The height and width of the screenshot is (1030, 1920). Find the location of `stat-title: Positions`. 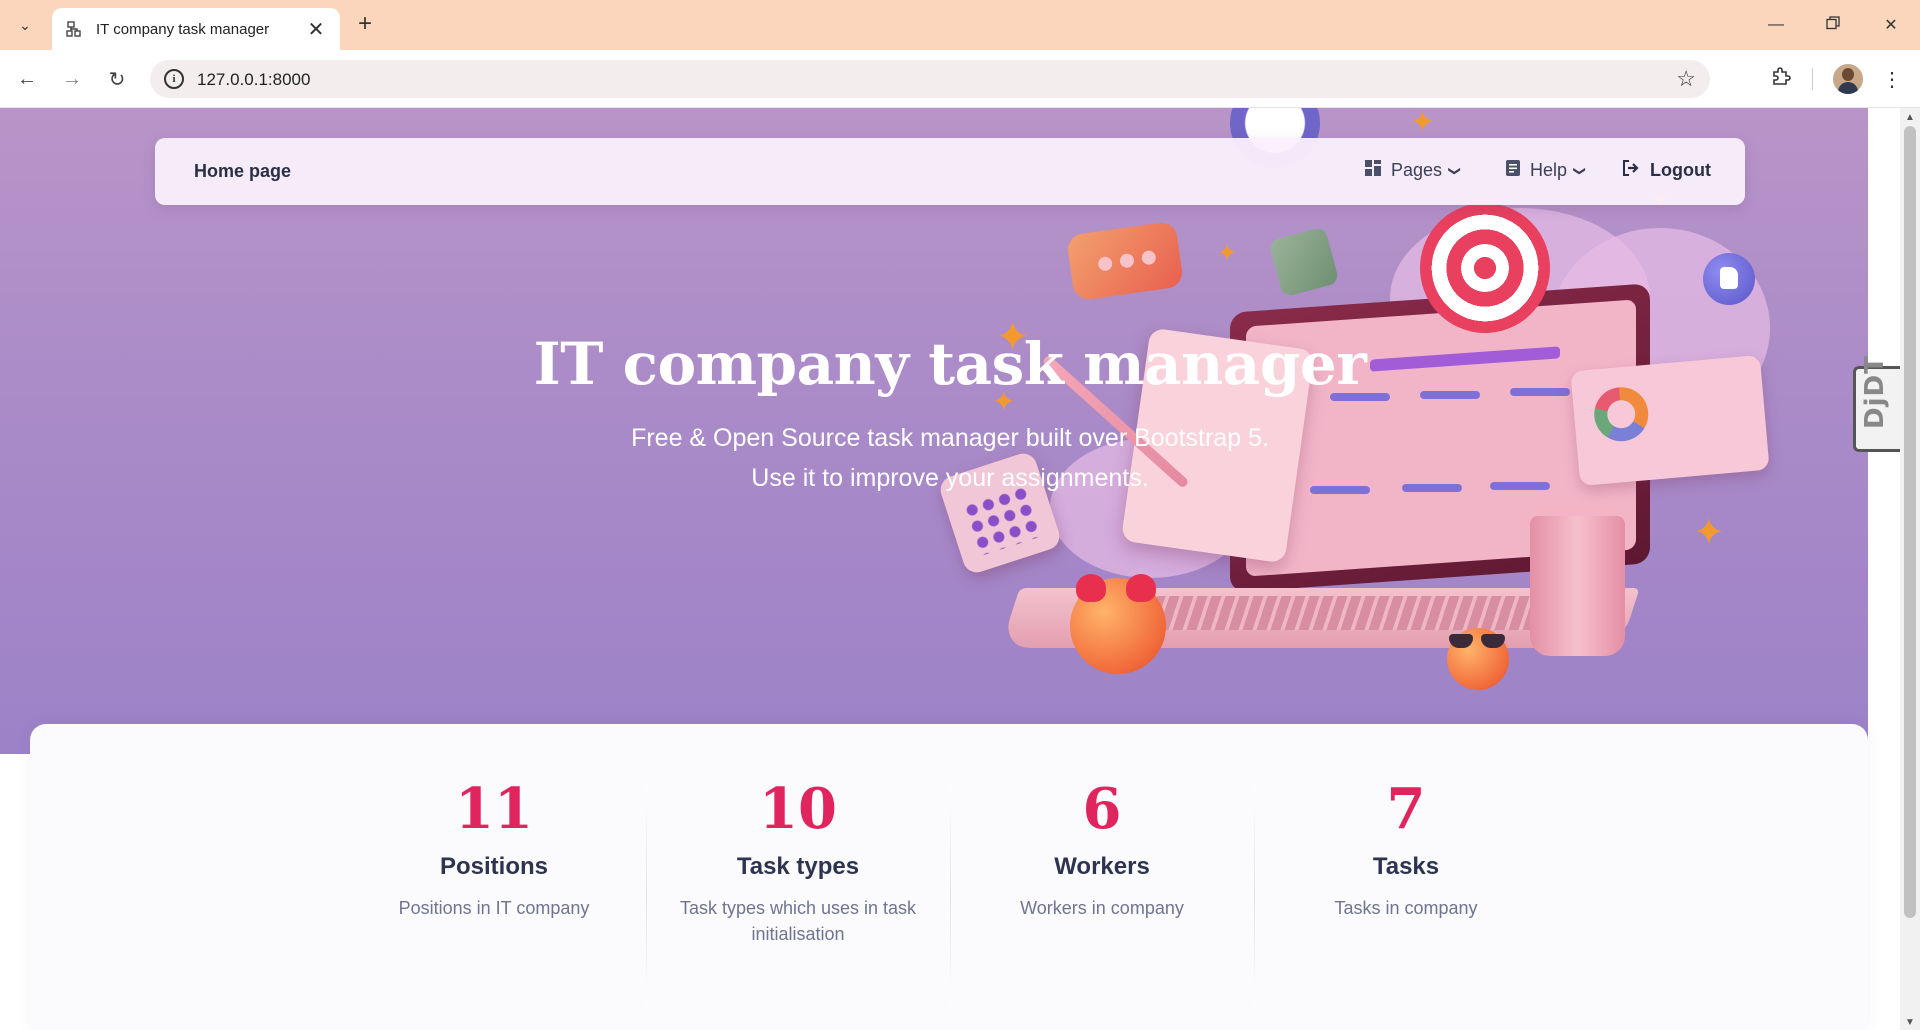

stat-title: Positions is located at coordinates (493, 866).